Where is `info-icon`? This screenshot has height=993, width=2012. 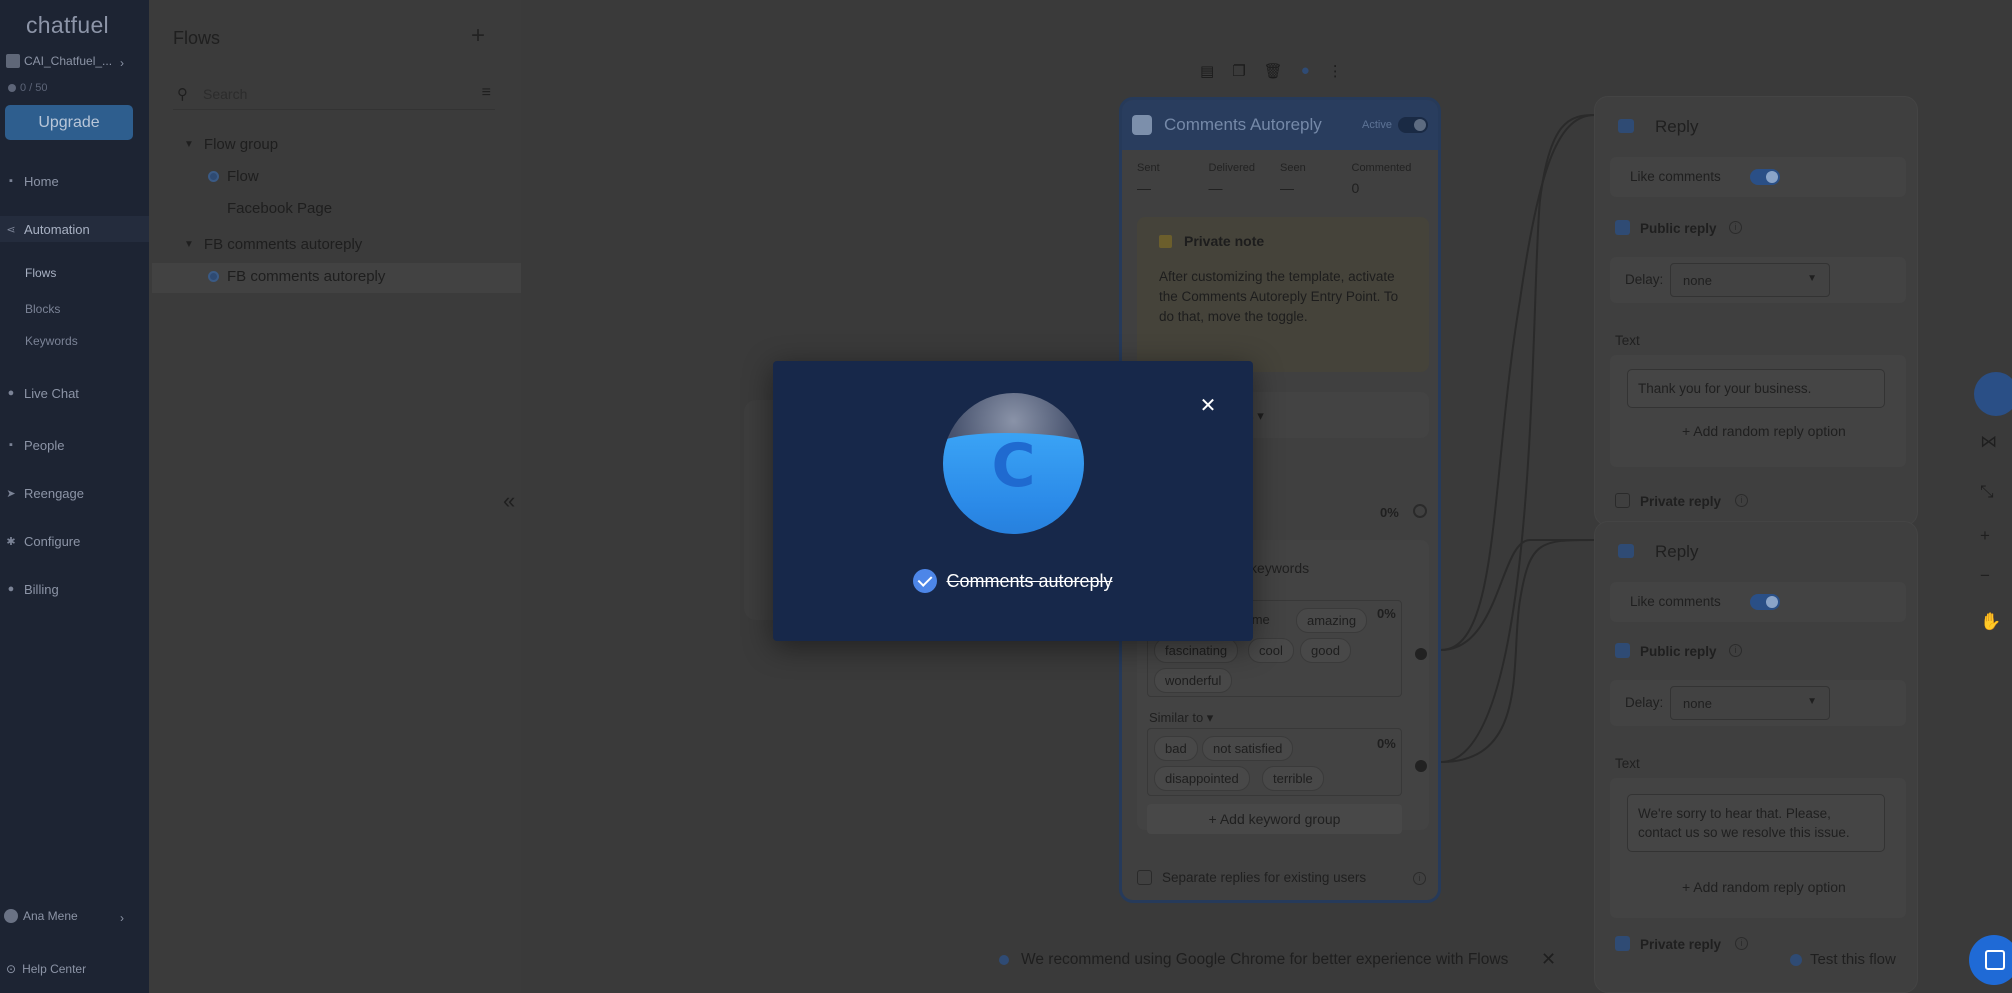
info-icon is located at coordinates (1004, 960).